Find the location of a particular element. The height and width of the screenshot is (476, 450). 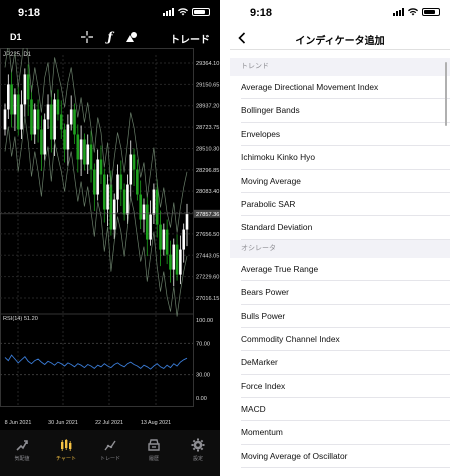

tab-label: チャート is located at coordinates (66, 459).